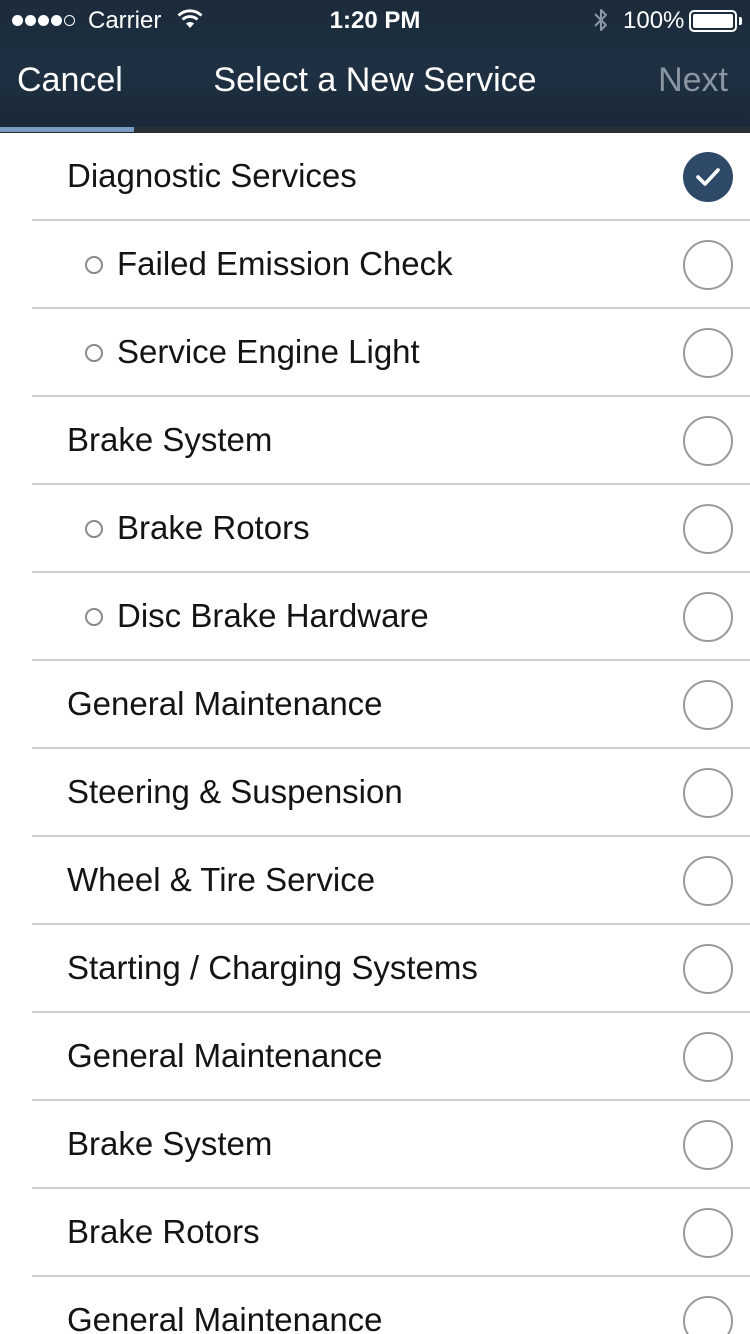 Image resolution: width=750 pixels, height=1334 pixels. Describe the element at coordinates (740, 21) in the screenshot. I see `battery-tip` at that location.